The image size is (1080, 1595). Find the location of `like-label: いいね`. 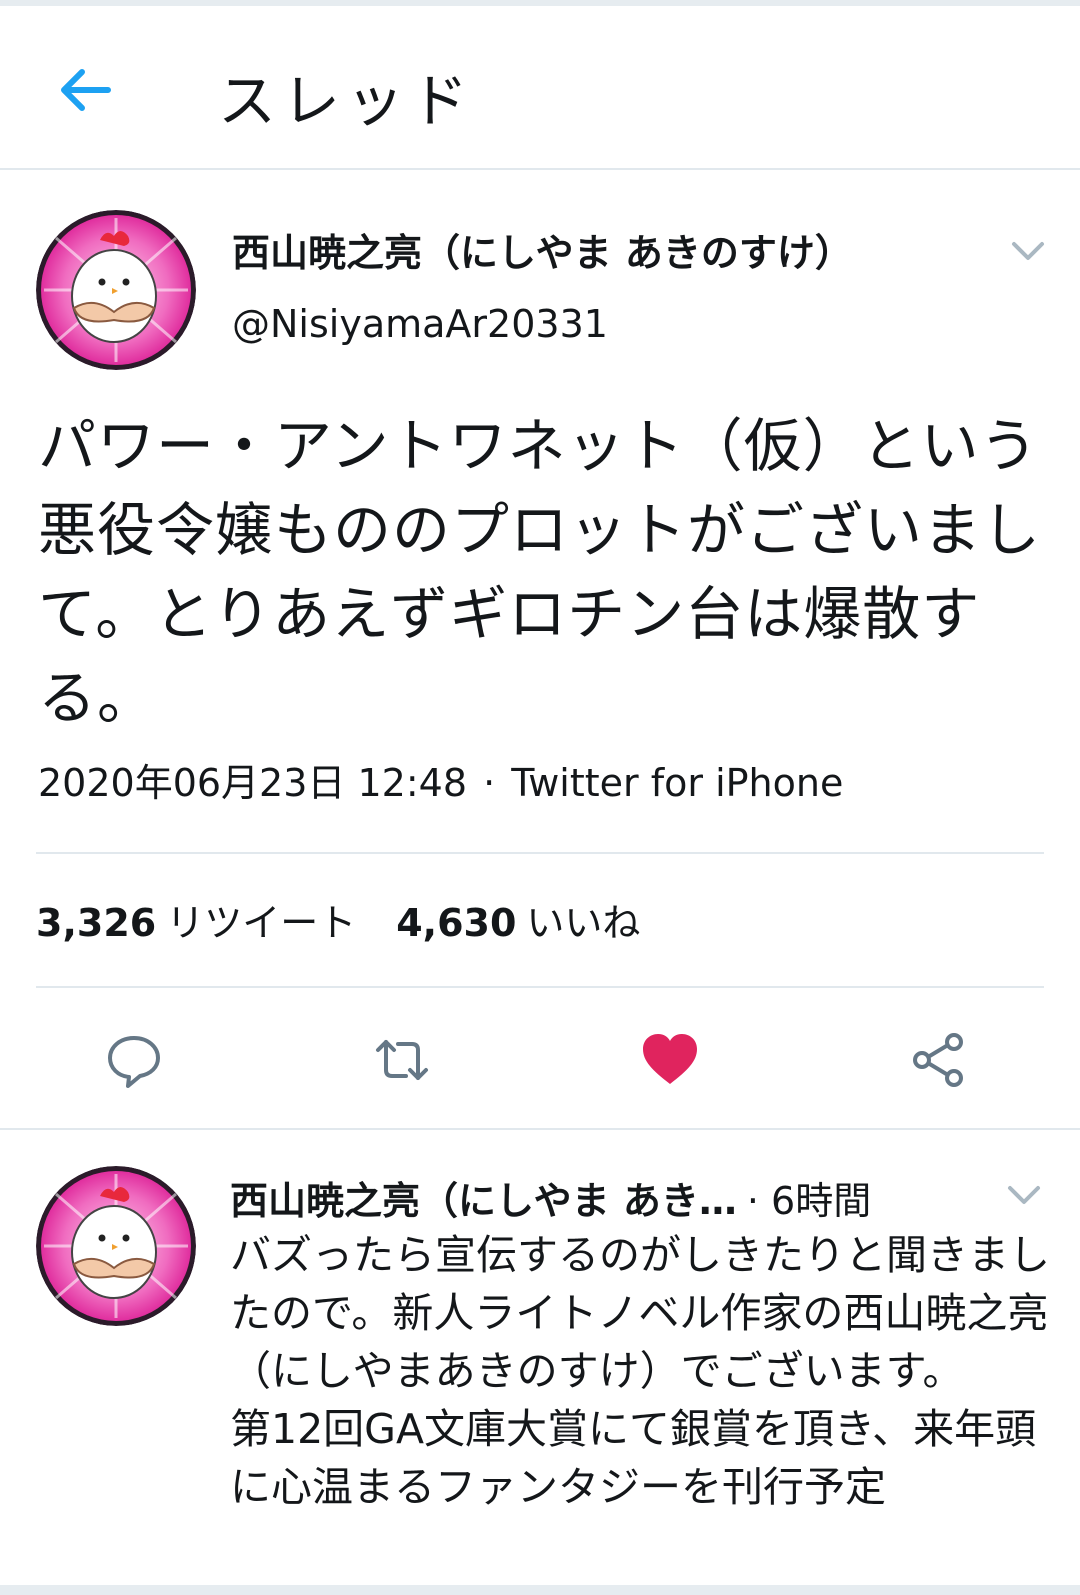

like-label: いいね is located at coordinates (583, 923).